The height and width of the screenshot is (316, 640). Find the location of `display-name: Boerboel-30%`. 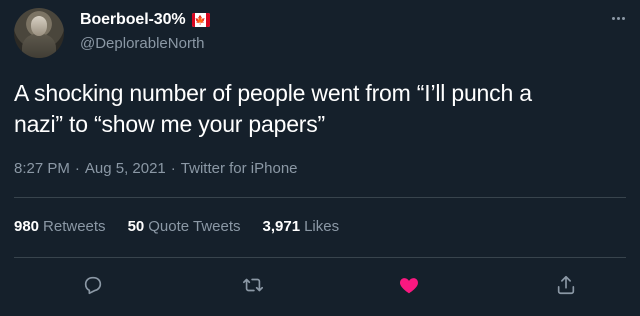

display-name: Boerboel-30% is located at coordinates (133, 20).